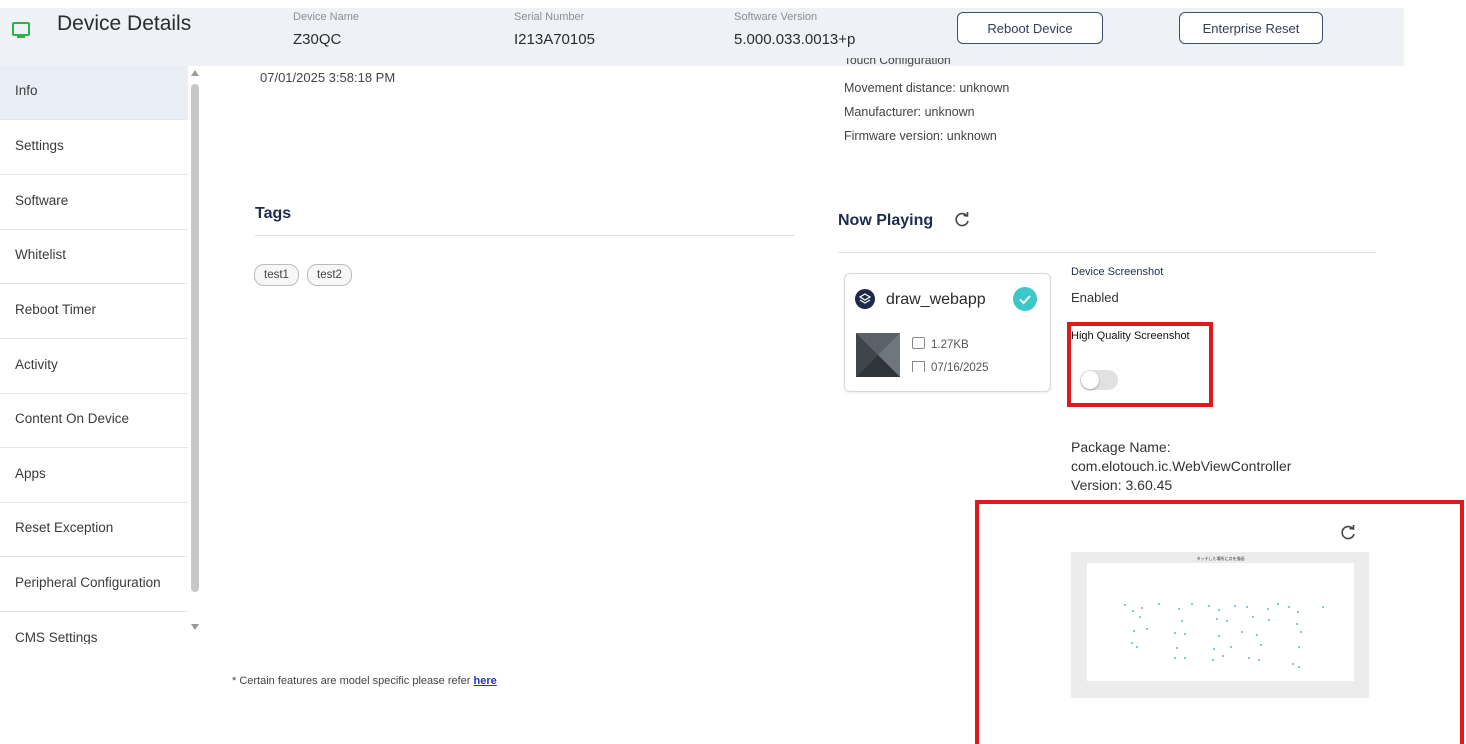 The image size is (1466, 744). What do you see at coordinates (1025, 299) in the screenshot?
I see `check-circle-icon` at bounding box center [1025, 299].